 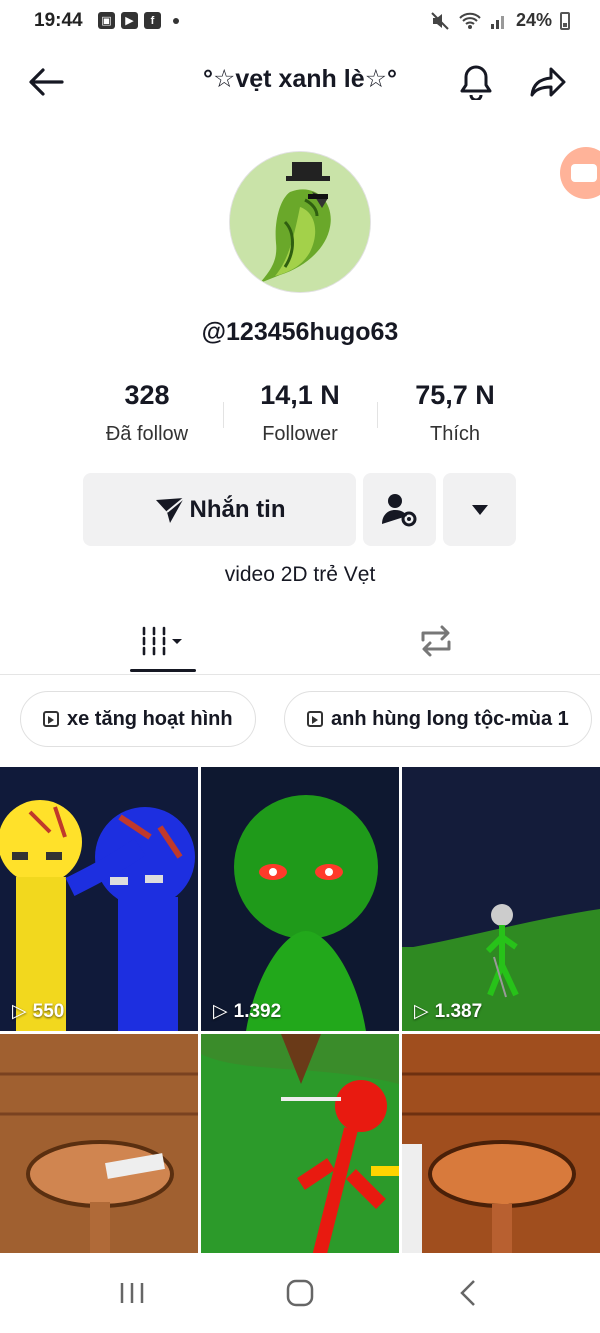 What do you see at coordinates (533, 20) in the screenshot?
I see `battery-percent: 24%` at bounding box center [533, 20].